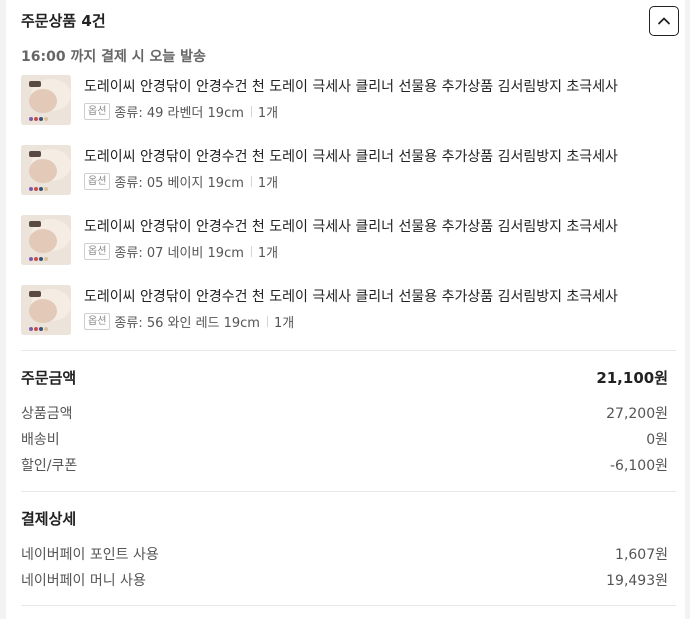  I want to click on item-option: 옵션 종류: 05 베이지 19cm 1개, so click(181, 181).